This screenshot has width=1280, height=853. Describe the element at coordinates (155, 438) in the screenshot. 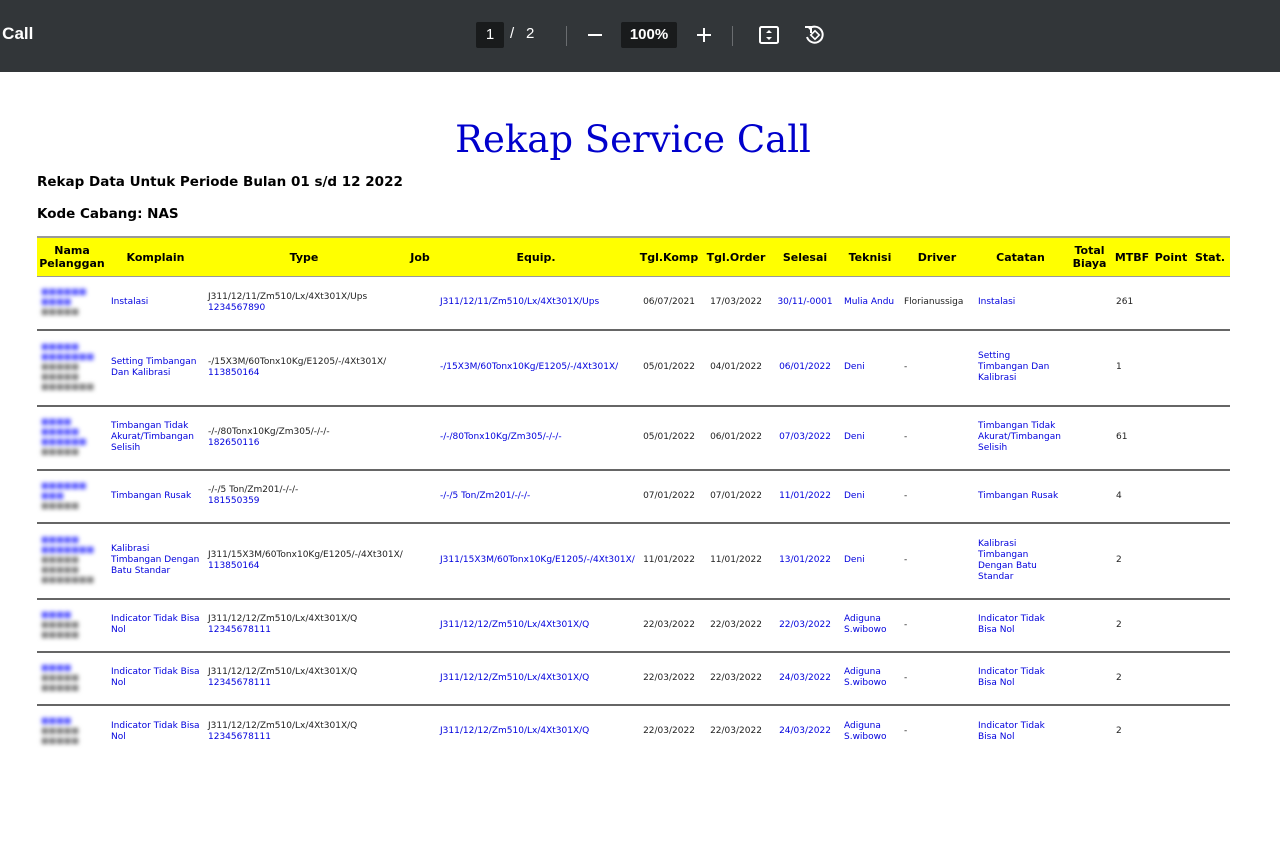

I see `komplain-link: Timbangan Tidak Akurat/Timbangan Selisih` at that location.